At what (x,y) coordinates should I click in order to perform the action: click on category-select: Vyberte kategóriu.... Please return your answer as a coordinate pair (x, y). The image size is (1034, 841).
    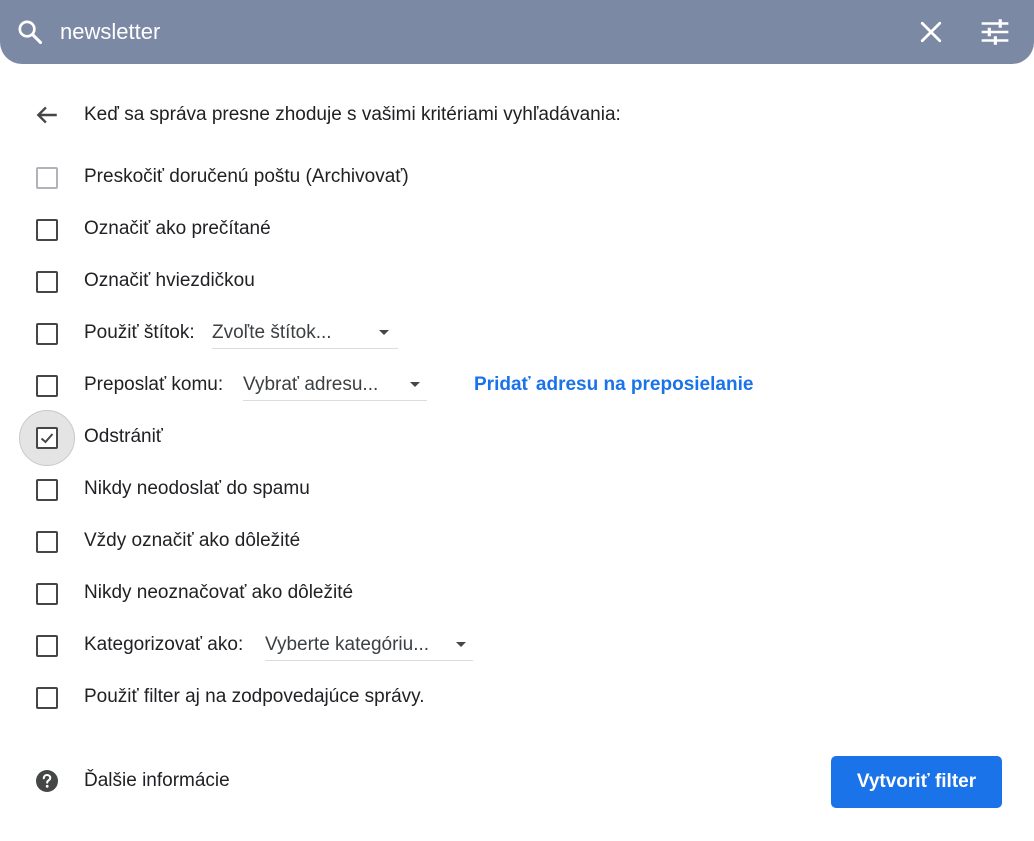
    Looking at the image, I should click on (369, 646).